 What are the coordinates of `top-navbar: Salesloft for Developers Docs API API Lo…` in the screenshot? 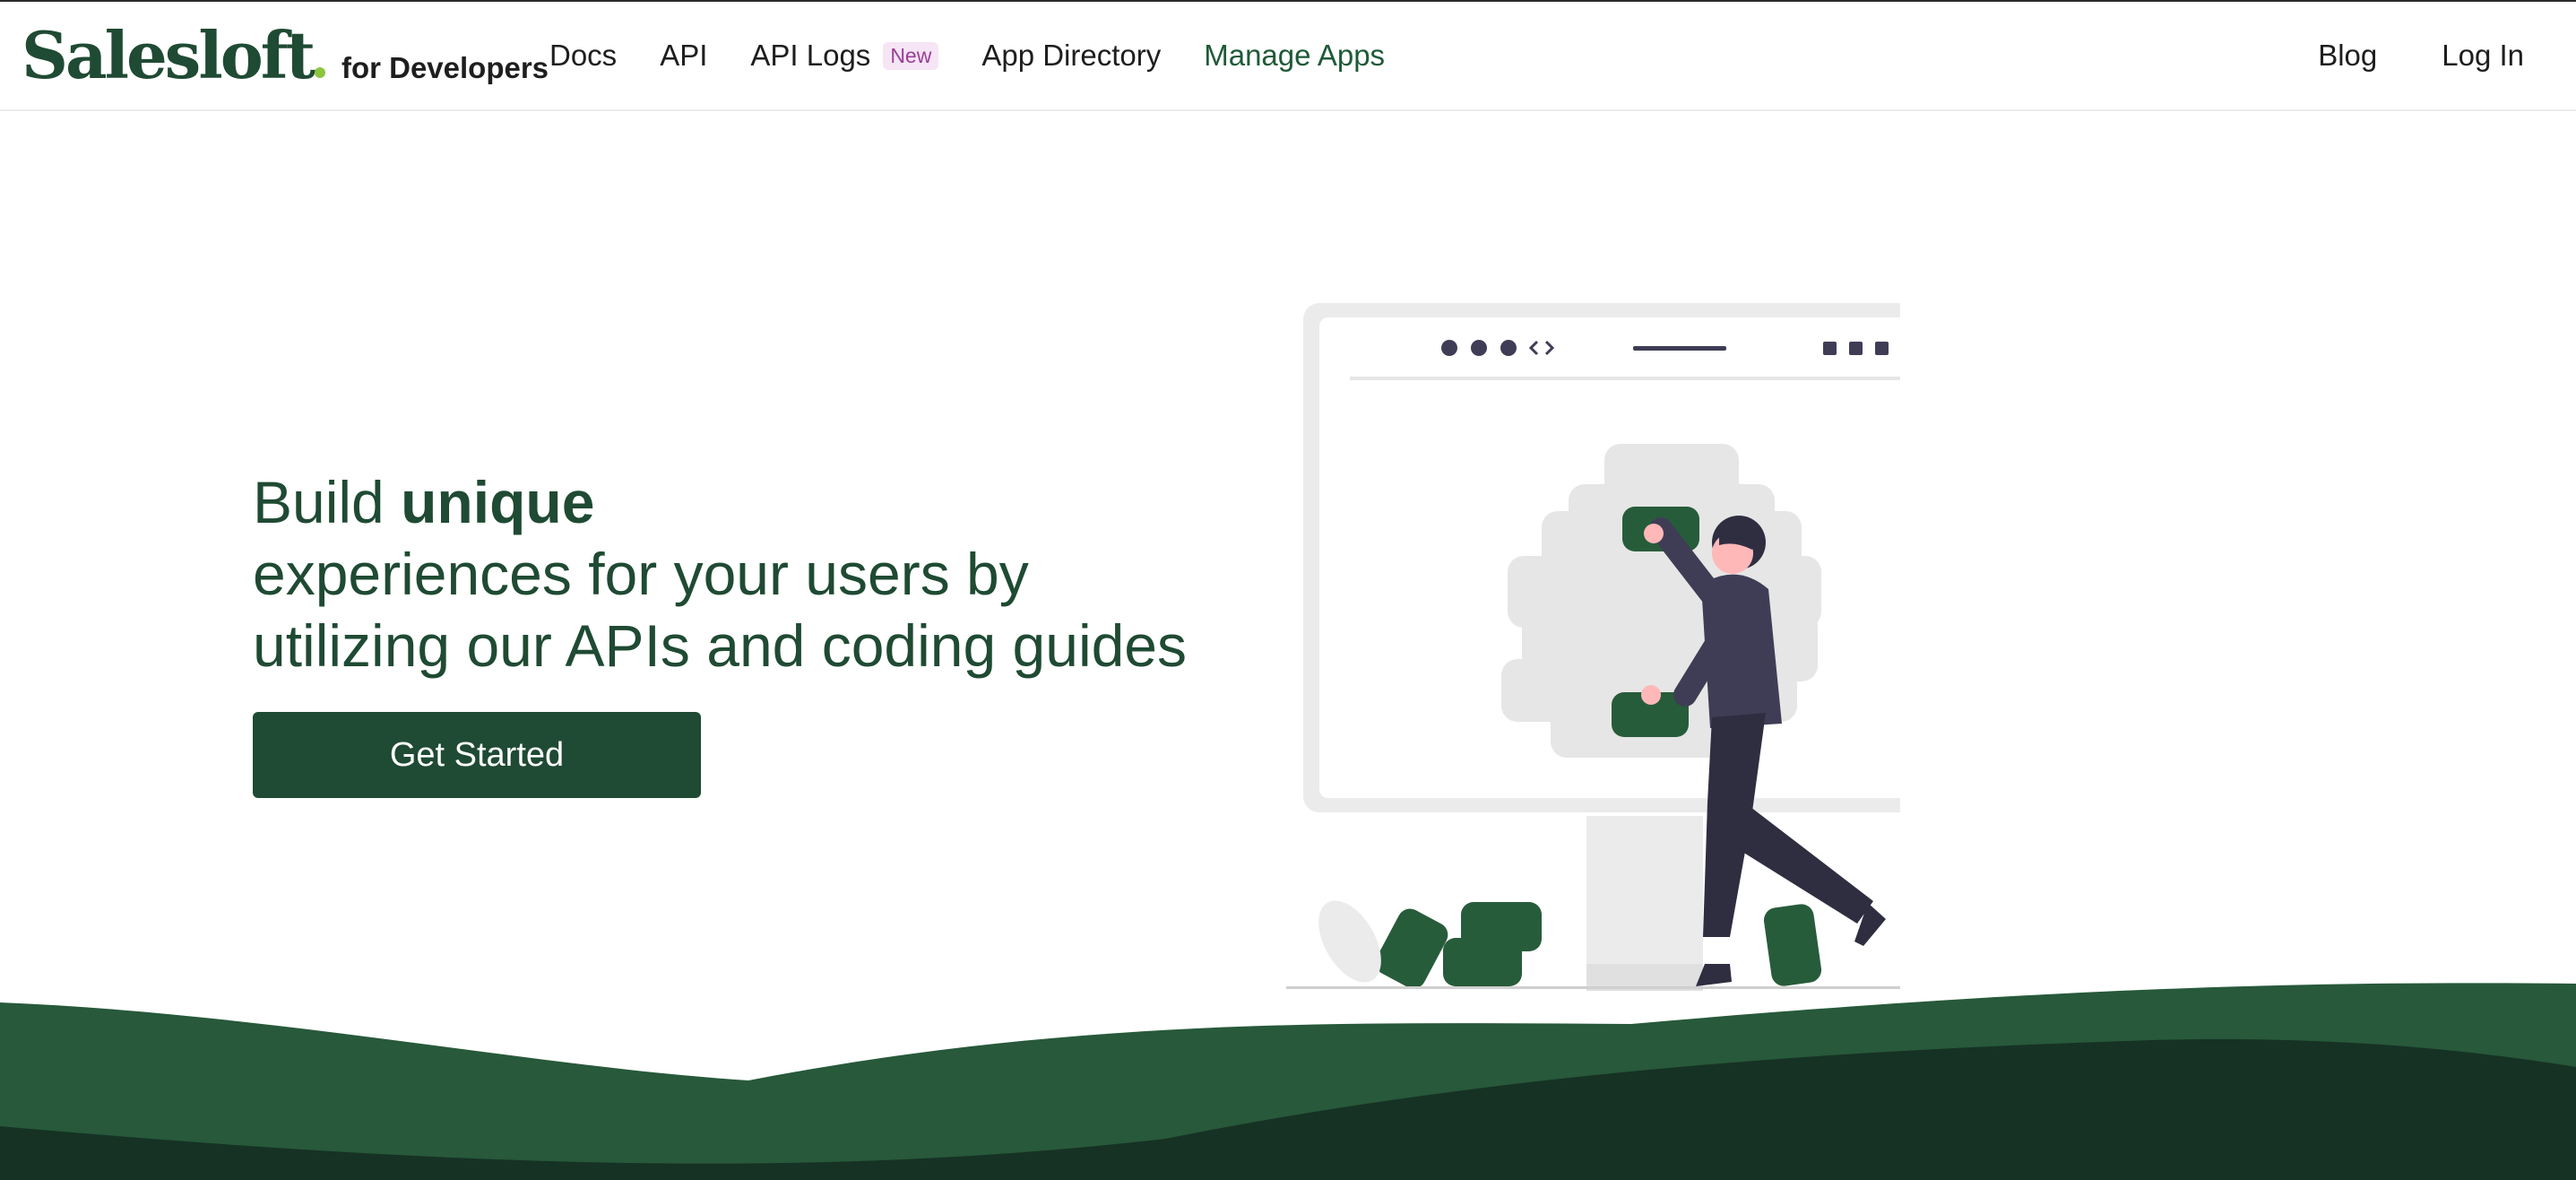 It's located at (1288, 56).